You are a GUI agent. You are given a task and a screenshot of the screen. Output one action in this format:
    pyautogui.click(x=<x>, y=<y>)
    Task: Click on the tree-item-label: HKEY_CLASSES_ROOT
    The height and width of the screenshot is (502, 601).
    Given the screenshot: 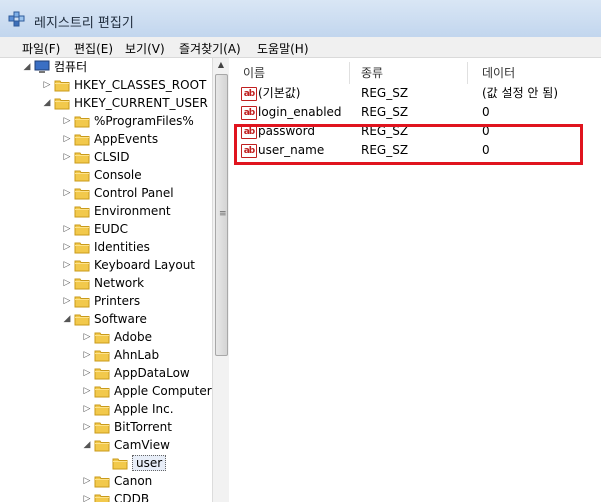 What is the action you would take?
    pyautogui.click(x=140, y=85)
    